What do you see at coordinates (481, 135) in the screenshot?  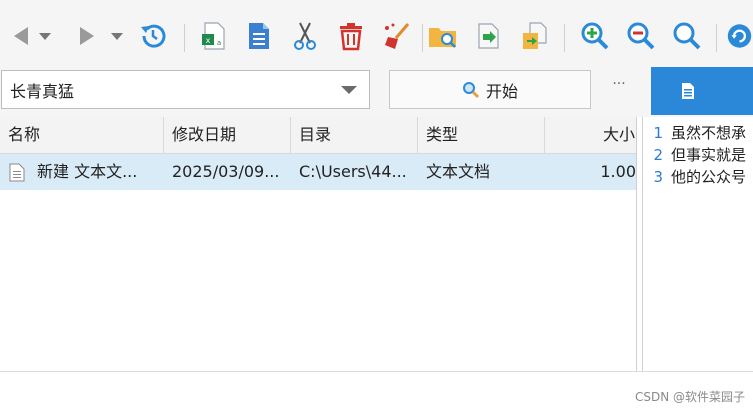 I see `column-header-type: 类型` at bounding box center [481, 135].